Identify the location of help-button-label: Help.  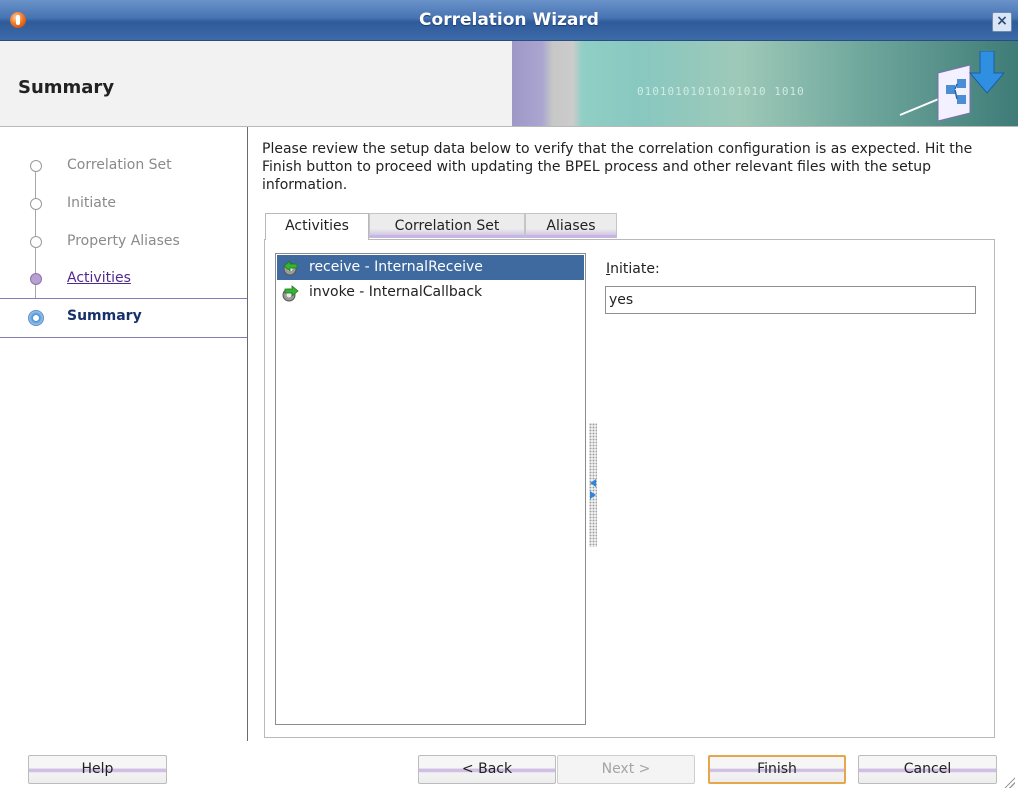
(97, 769).